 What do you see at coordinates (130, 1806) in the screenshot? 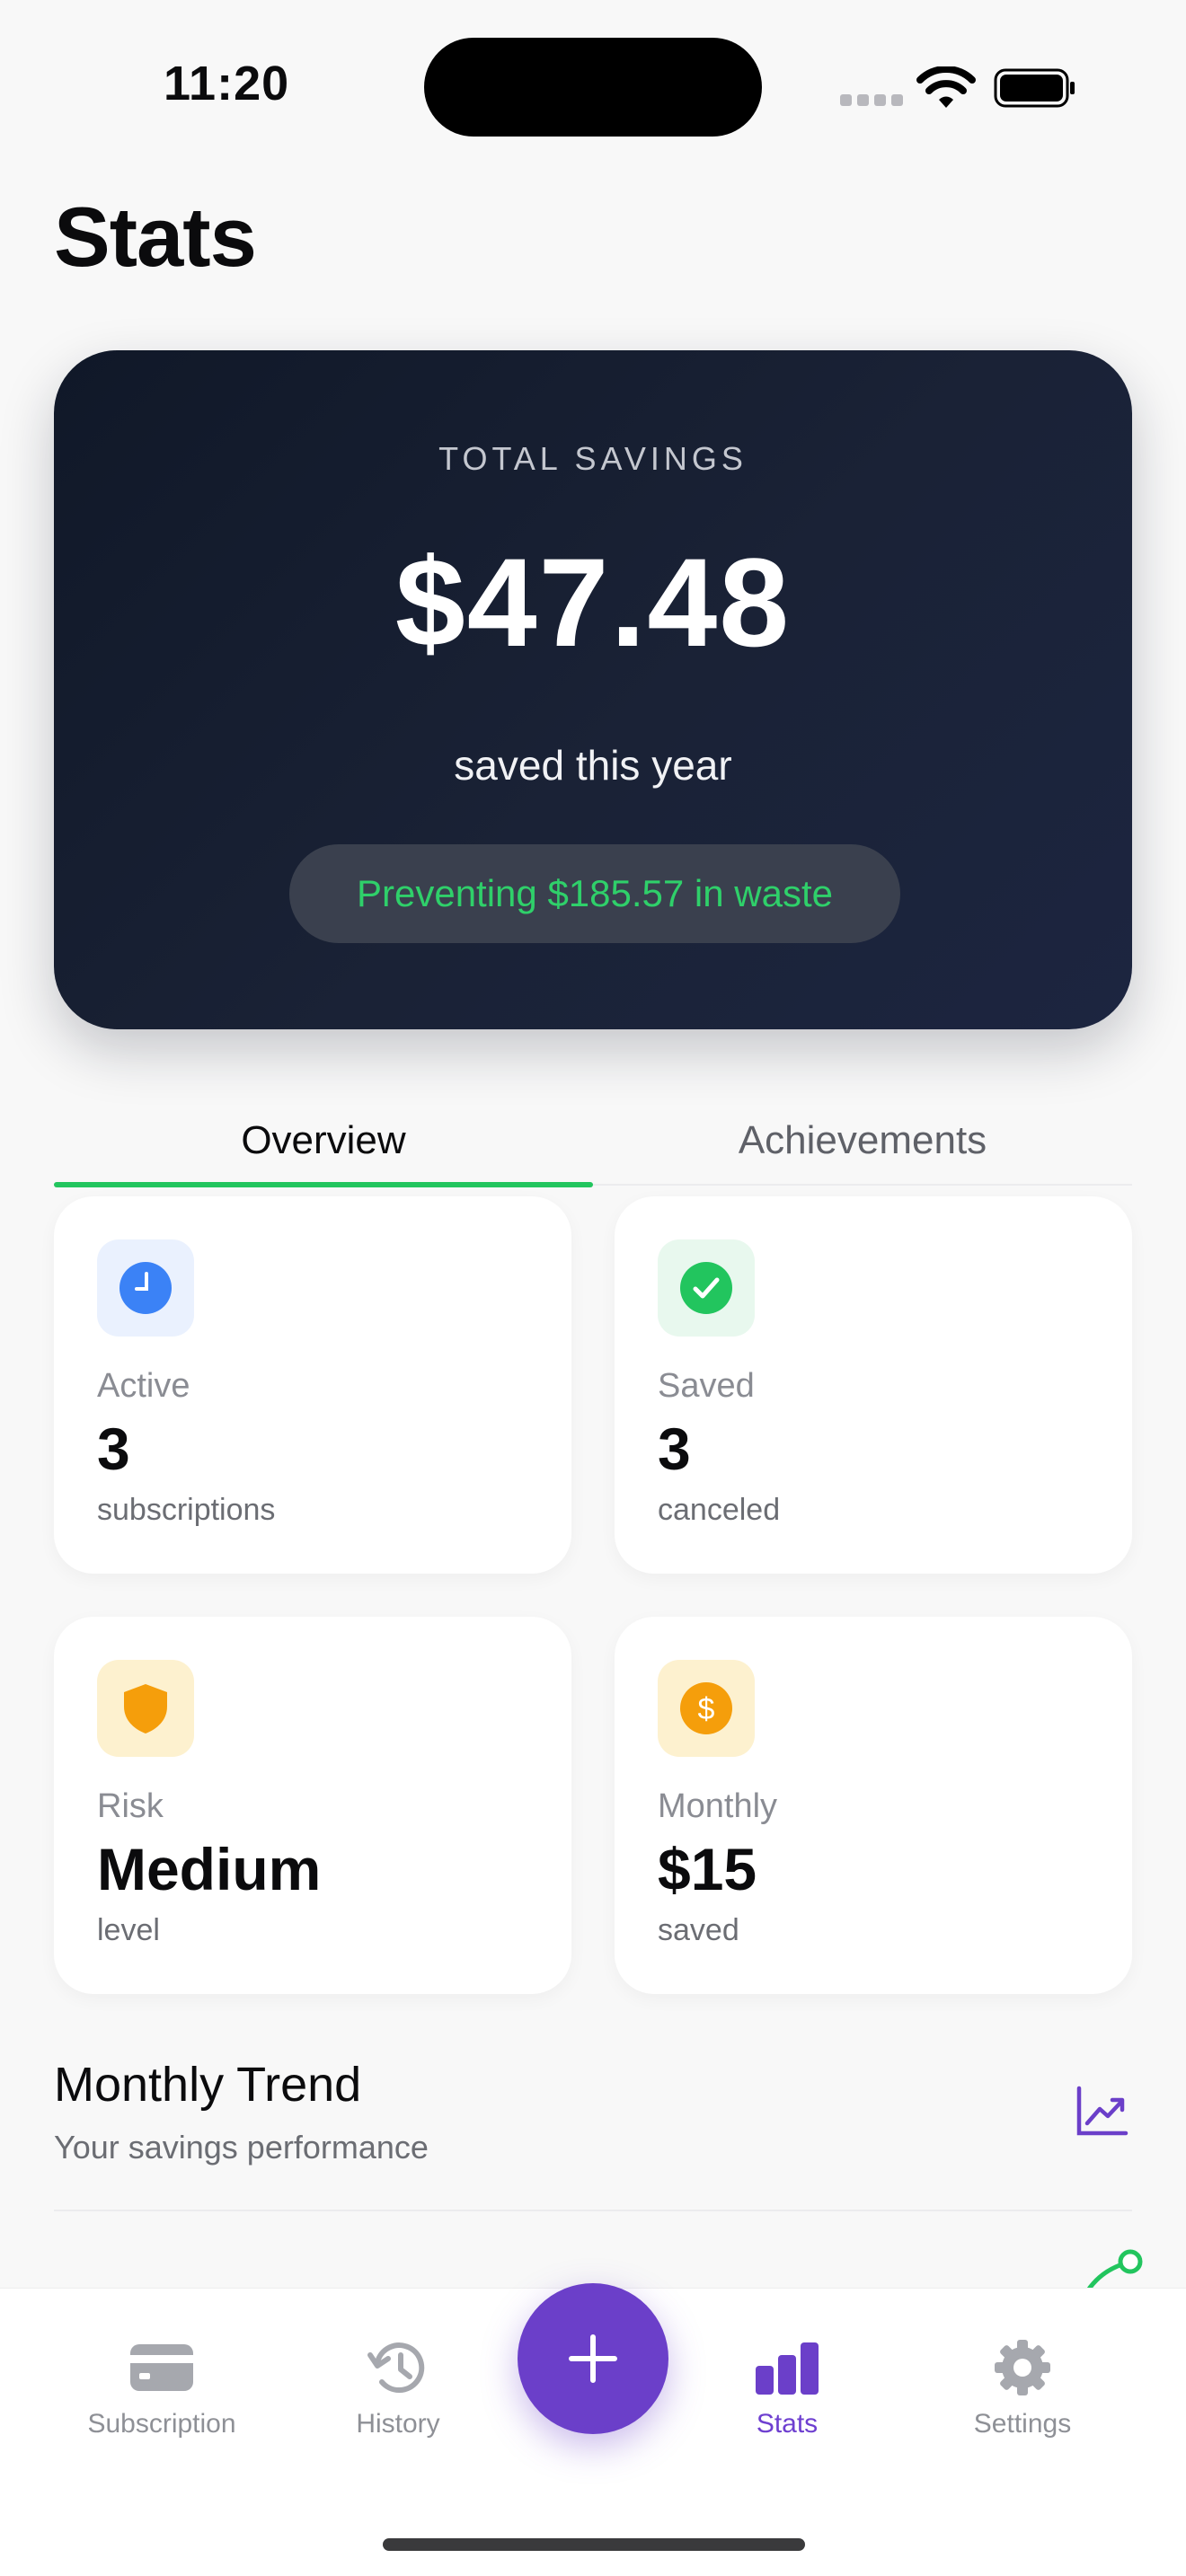
I see `stat-label: Risk` at bounding box center [130, 1806].